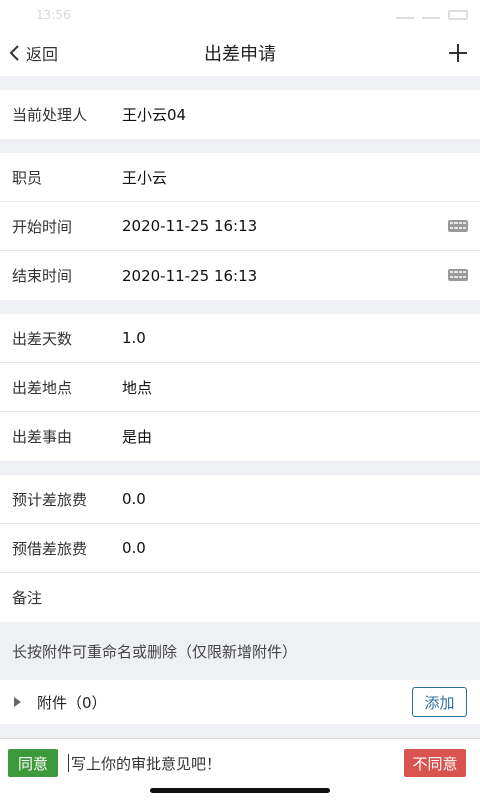  Describe the element at coordinates (240, 597) in the screenshot. I see `remarks-row: 备注` at that location.